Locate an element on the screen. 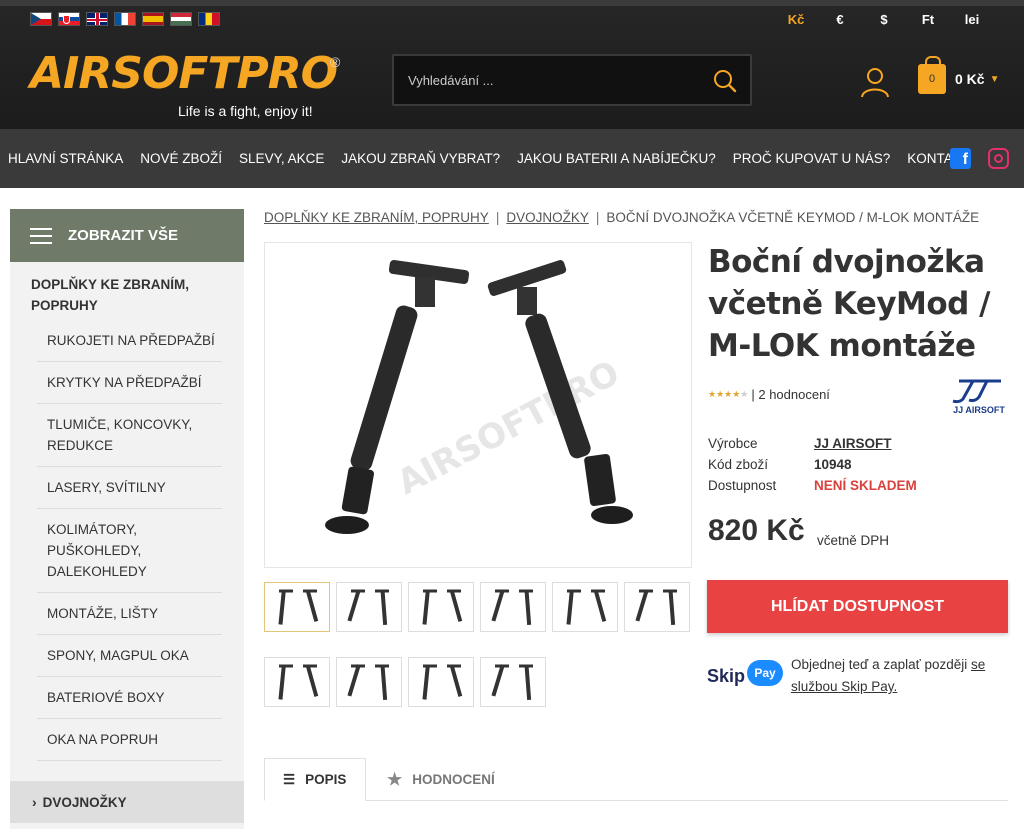  product-rating: ★★★★★ | 2 hodnocení is located at coordinates (769, 394).